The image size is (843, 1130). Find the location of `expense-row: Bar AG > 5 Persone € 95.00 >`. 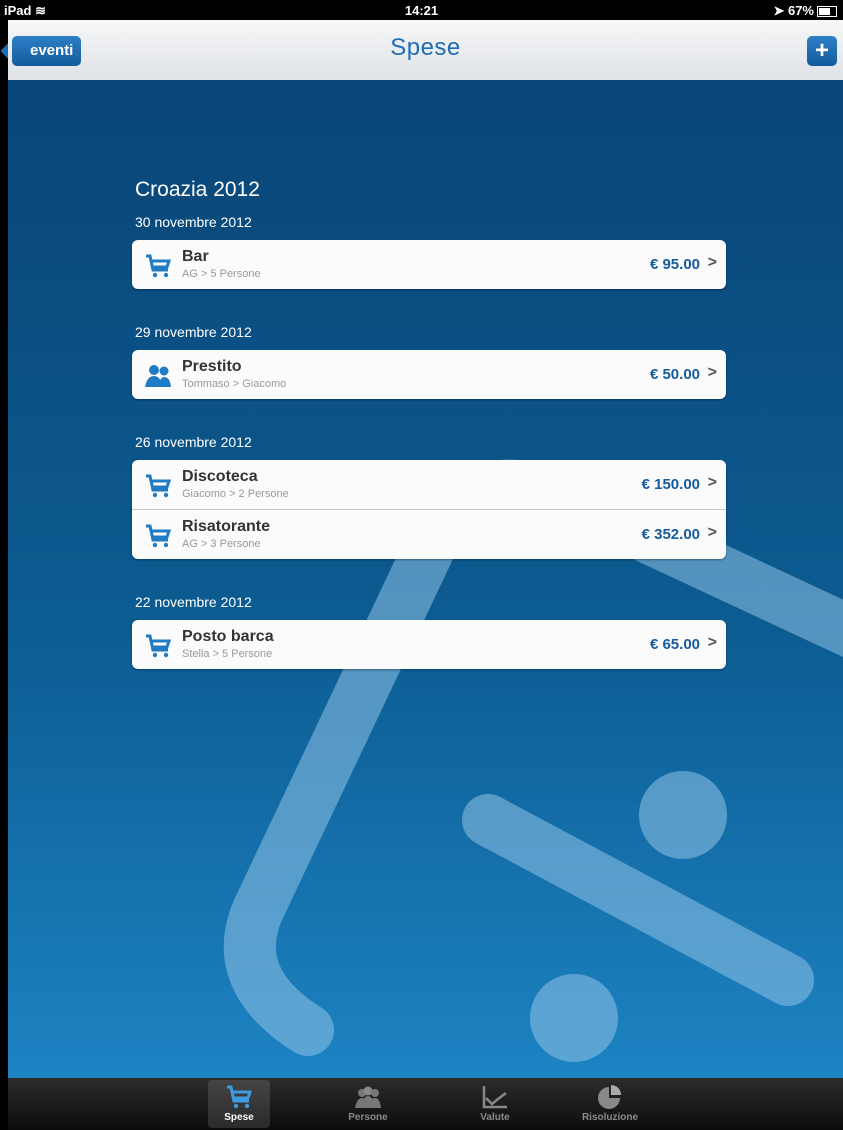

expense-row: Bar AG > 5 Persone € 95.00 > is located at coordinates (429, 264).